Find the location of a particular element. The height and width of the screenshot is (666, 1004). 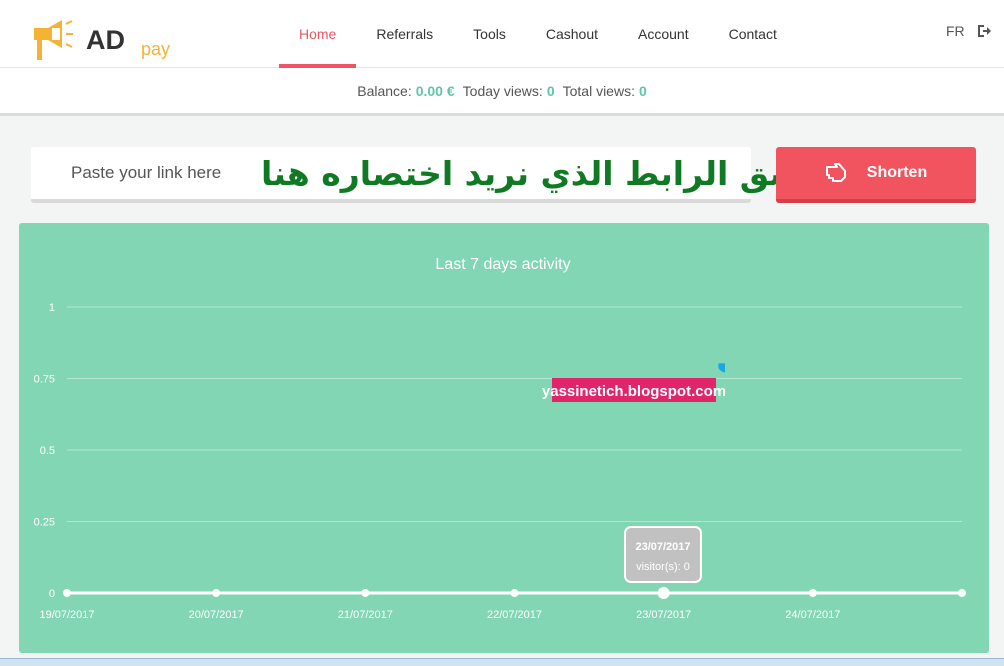

today-views-stat: Today views: 0 is located at coordinates (508, 90).